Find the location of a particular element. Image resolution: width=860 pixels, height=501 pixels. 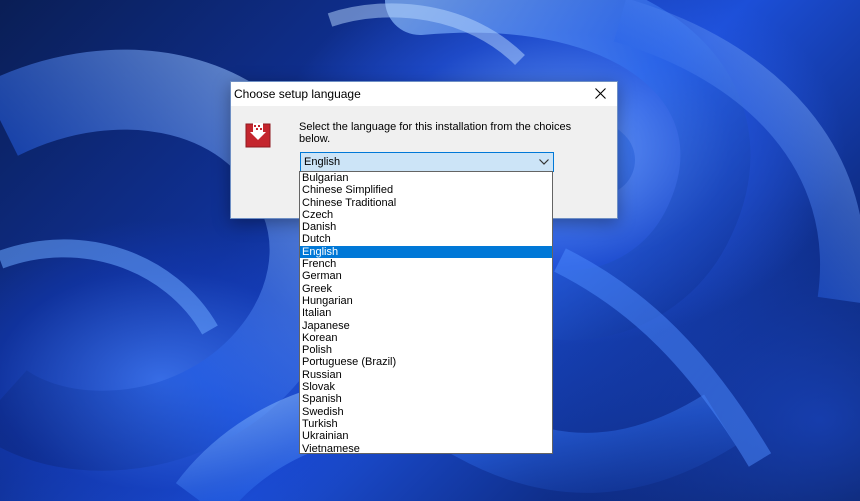

language-option: Polish is located at coordinates (426, 350).